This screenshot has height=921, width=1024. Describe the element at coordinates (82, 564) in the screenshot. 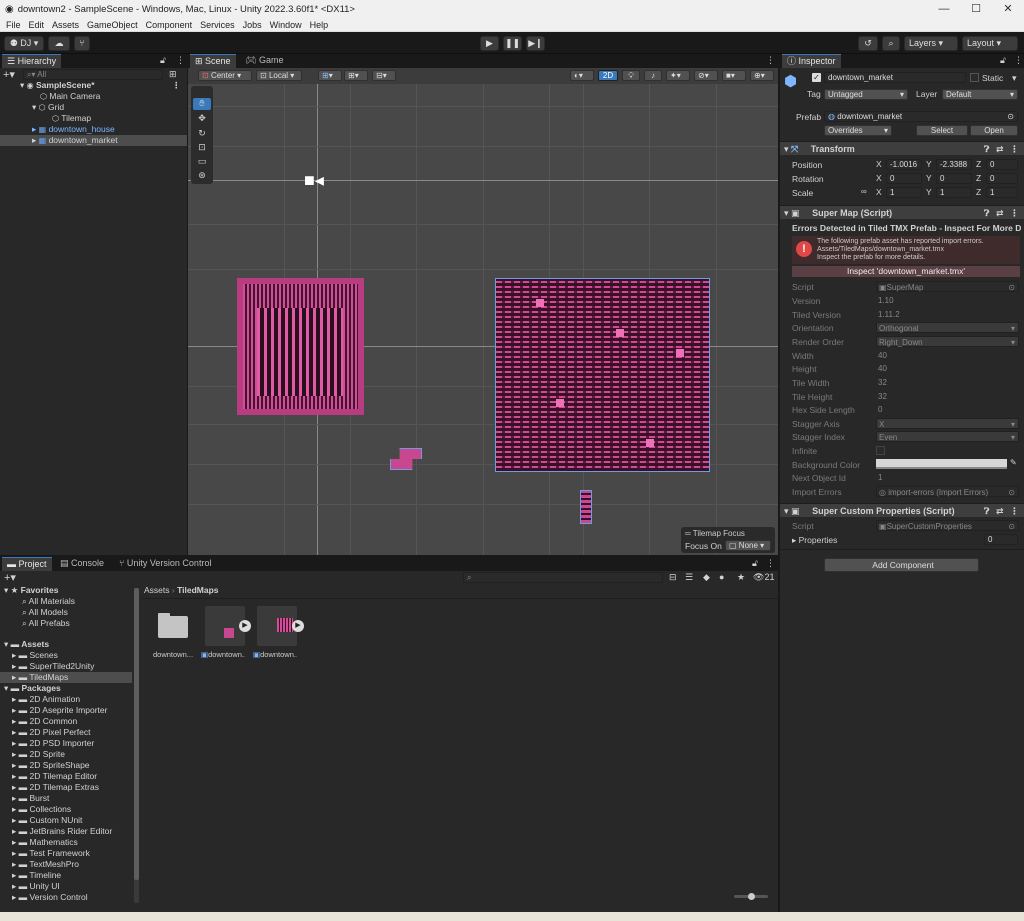

I see `tab-console: ▤ Console` at that location.